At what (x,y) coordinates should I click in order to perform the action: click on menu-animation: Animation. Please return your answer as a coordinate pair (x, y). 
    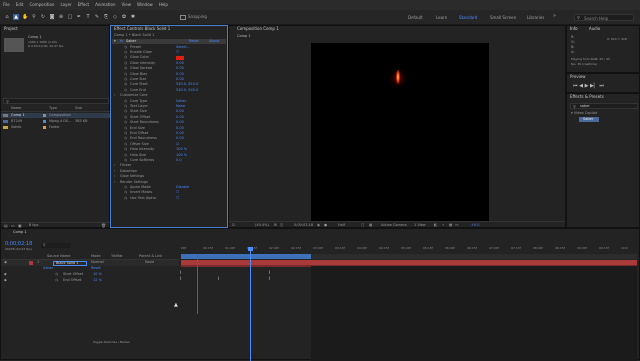
    Looking at the image, I should click on (105, 5).